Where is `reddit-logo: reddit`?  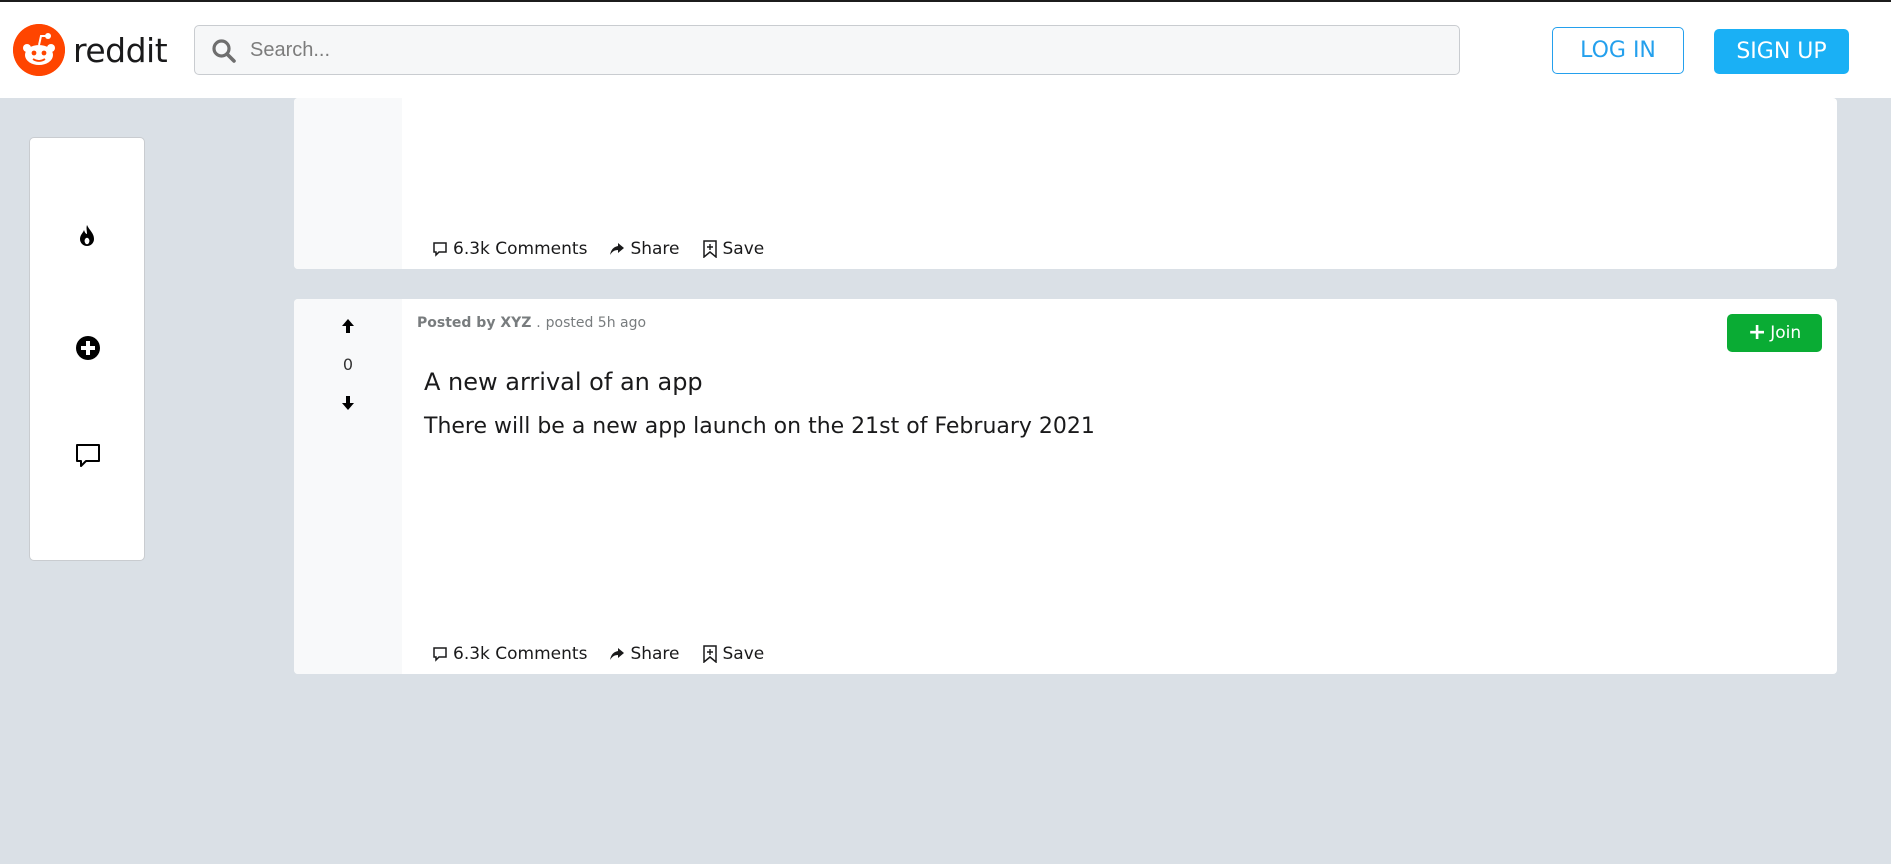 reddit-logo: reddit is located at coordinates (90, 50).